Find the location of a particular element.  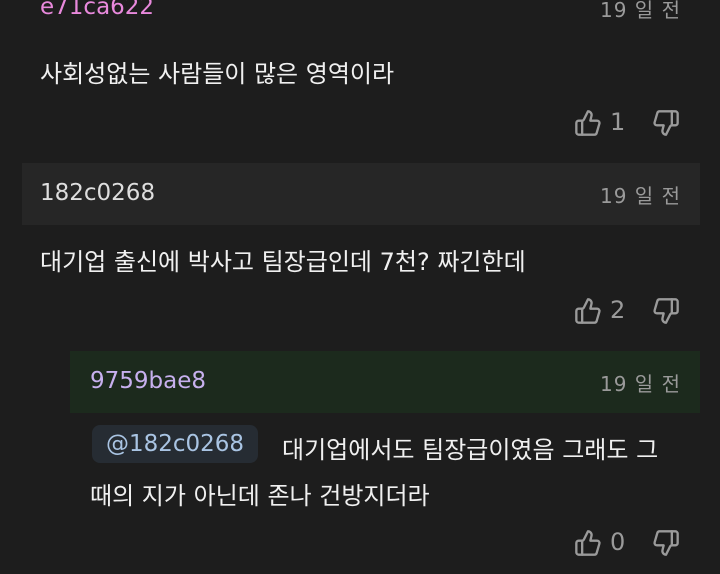

comment-text-line-2: 때의 지가 아닌데 존나 건방지더라 is located at coordinates (260, 496).